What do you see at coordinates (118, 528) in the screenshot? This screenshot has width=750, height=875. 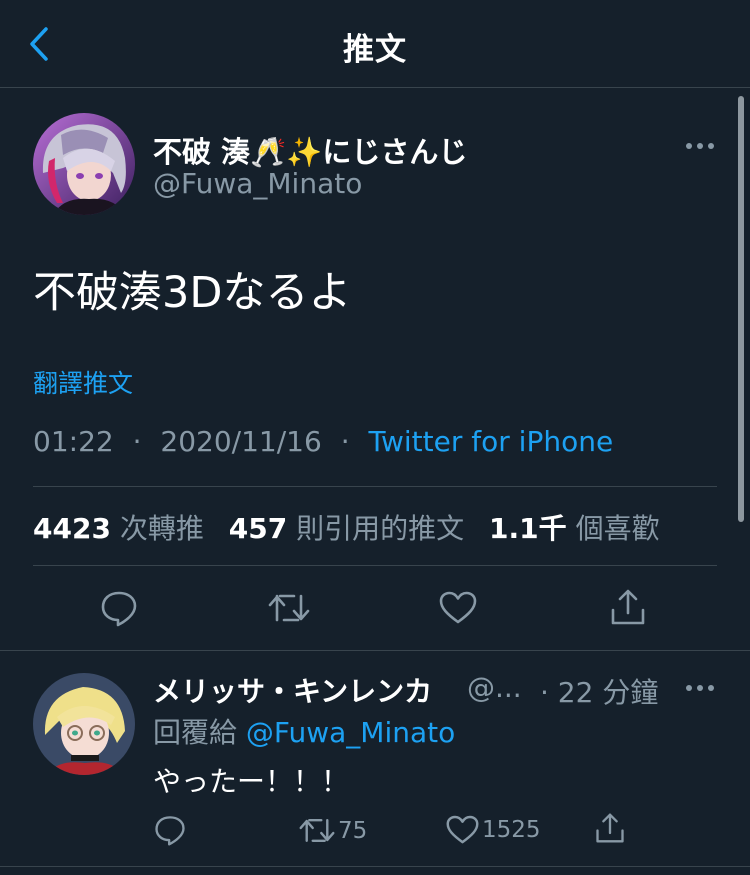 I see `retweets-stat: 4423 次轉推` at bounding box center [118, 528].